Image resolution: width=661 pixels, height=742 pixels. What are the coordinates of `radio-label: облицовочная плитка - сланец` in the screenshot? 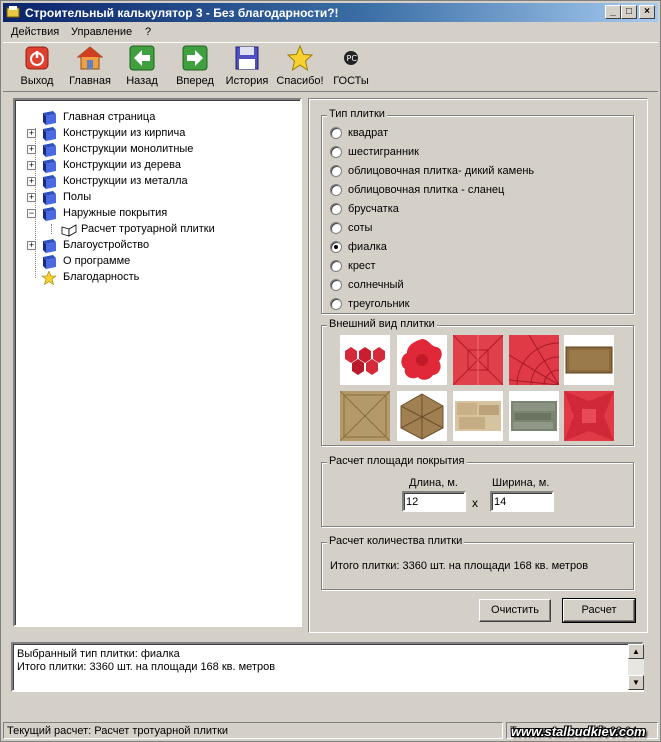 It's located at (426, 190).